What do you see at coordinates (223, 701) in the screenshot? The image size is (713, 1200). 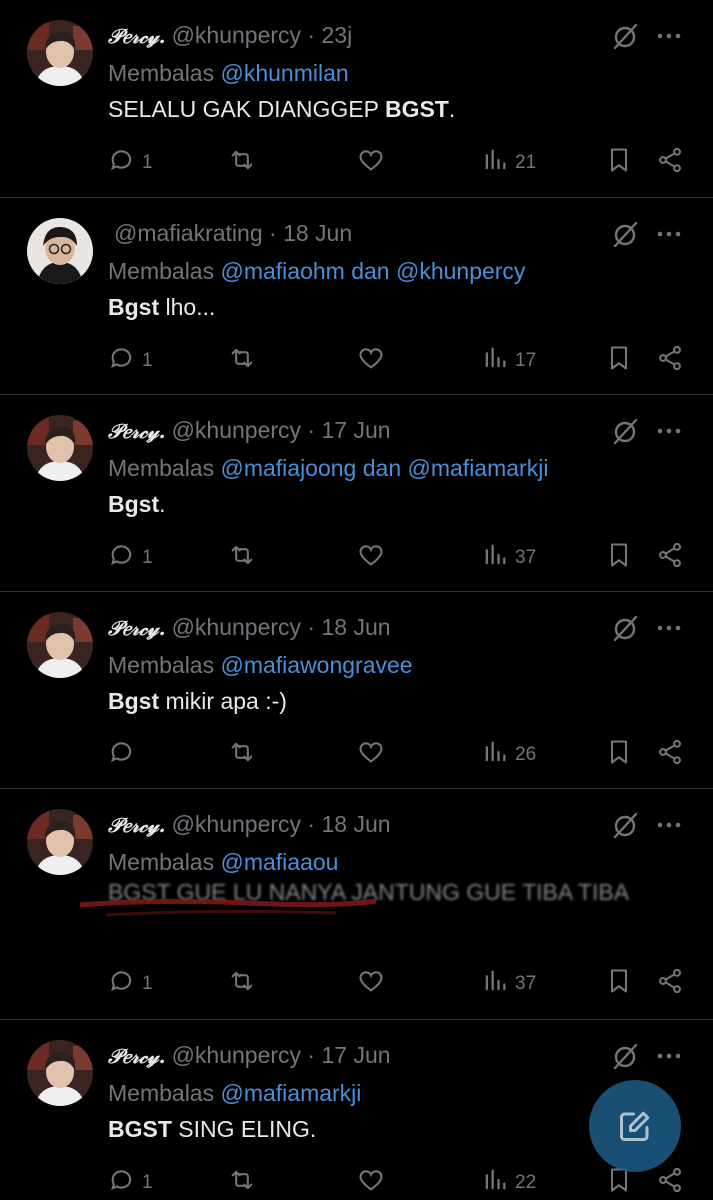 I see `plain-text: mikir apa :-)` at bounding box center [223, 701].